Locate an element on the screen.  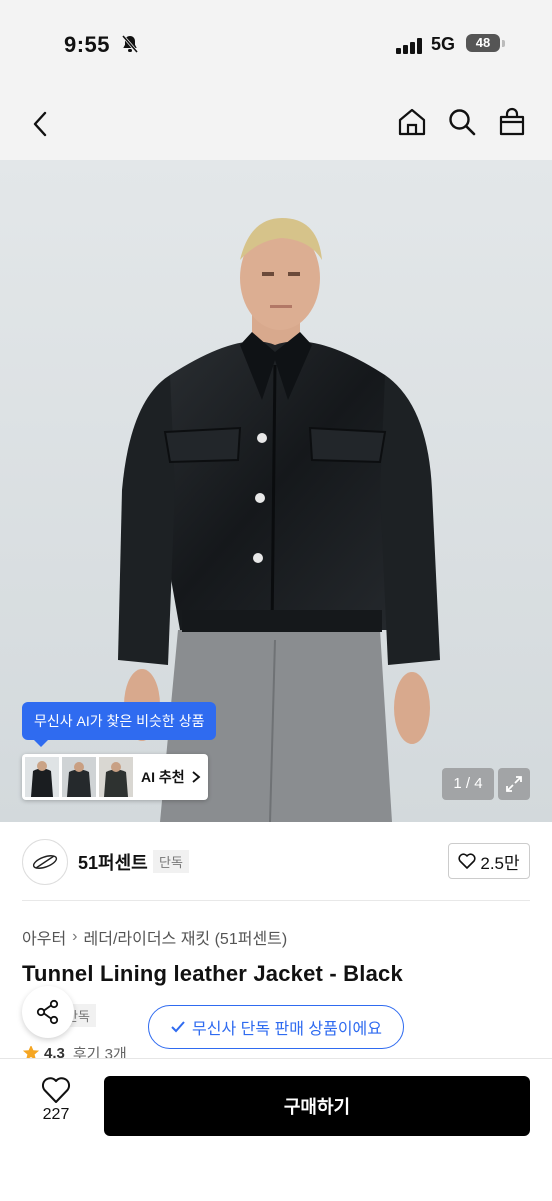
back-icon is located at coordinates (40, 124).